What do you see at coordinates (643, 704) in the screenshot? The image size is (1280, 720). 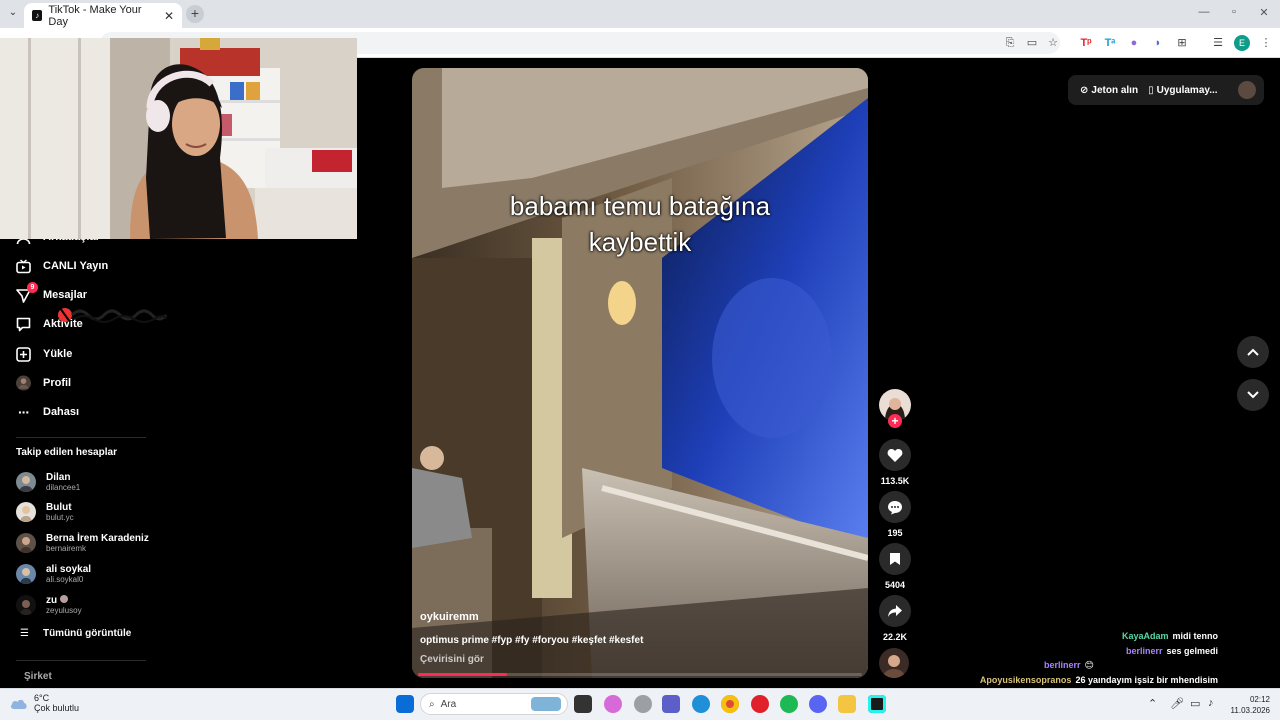 I see `settings-gear-icon` at bounding box center [643, 704].